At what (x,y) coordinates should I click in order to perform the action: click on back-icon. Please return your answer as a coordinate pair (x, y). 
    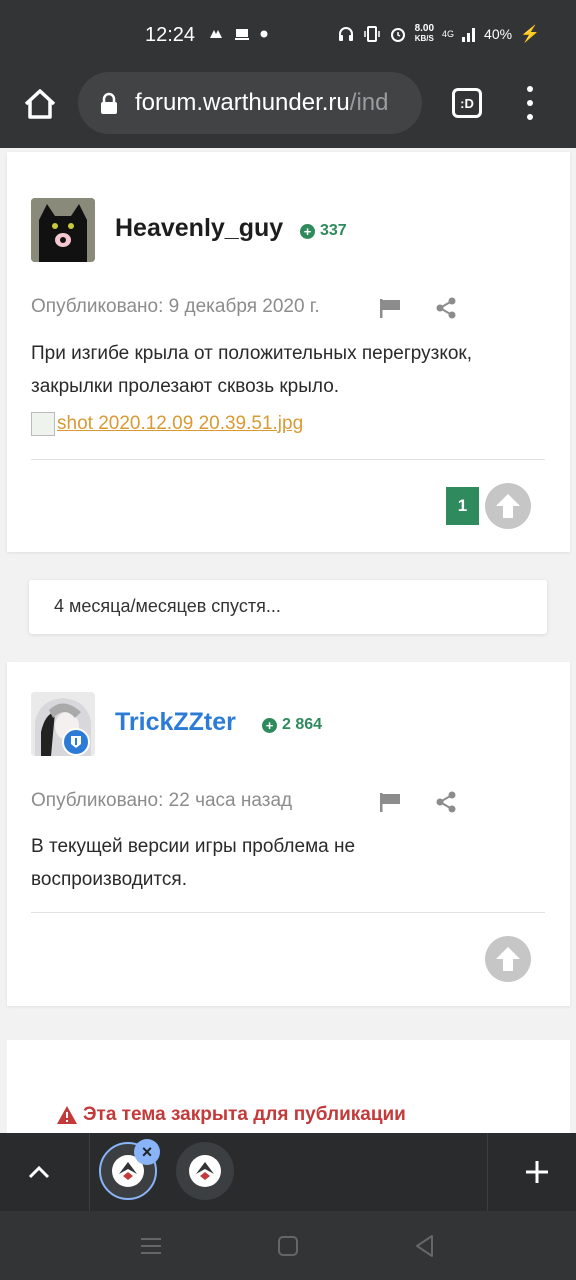
    Looking at the image, I should click on (425, 1246).